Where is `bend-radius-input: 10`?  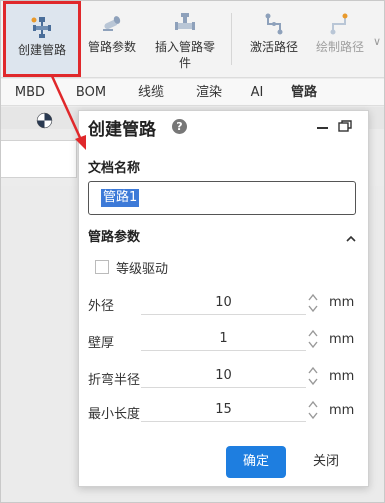 bend-radius-input: 10 is located at coordinates (223, 376).